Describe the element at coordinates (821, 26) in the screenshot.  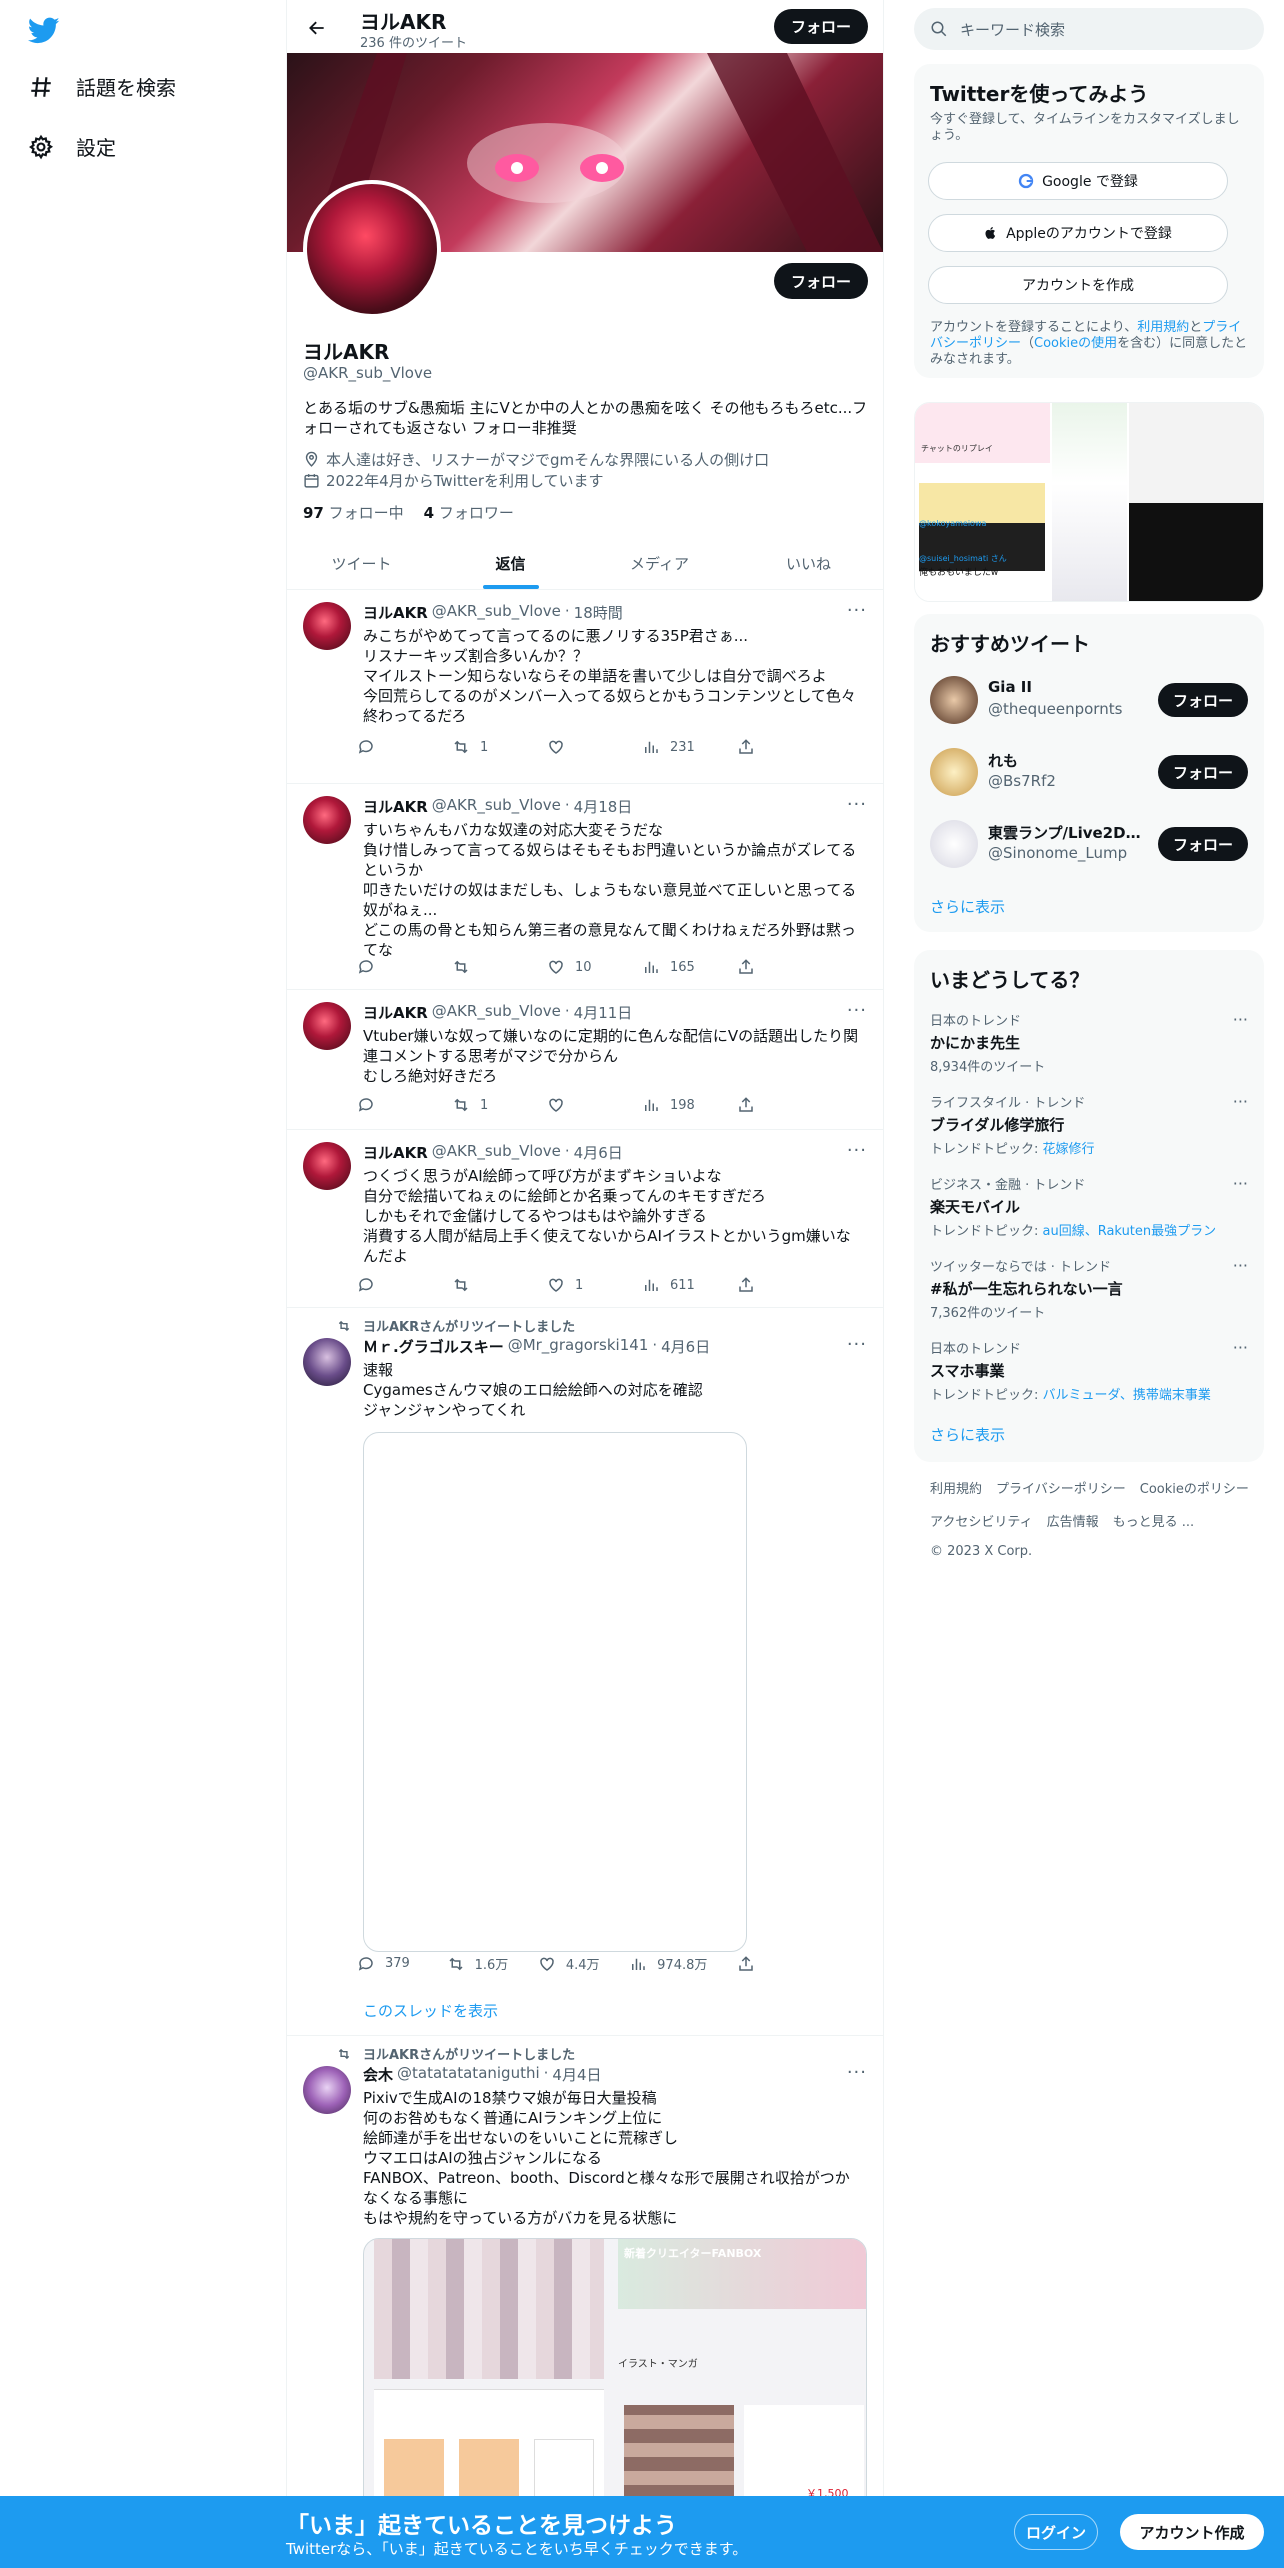
I see `header-follow-button: フォロー` at that location.